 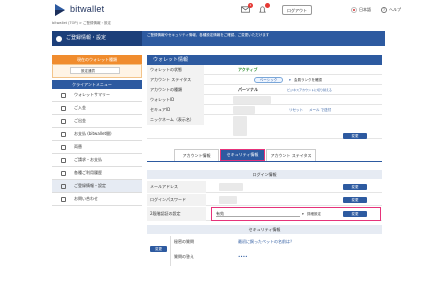 I want to click on row-label: セキュアID, so click(x=175, y=110).